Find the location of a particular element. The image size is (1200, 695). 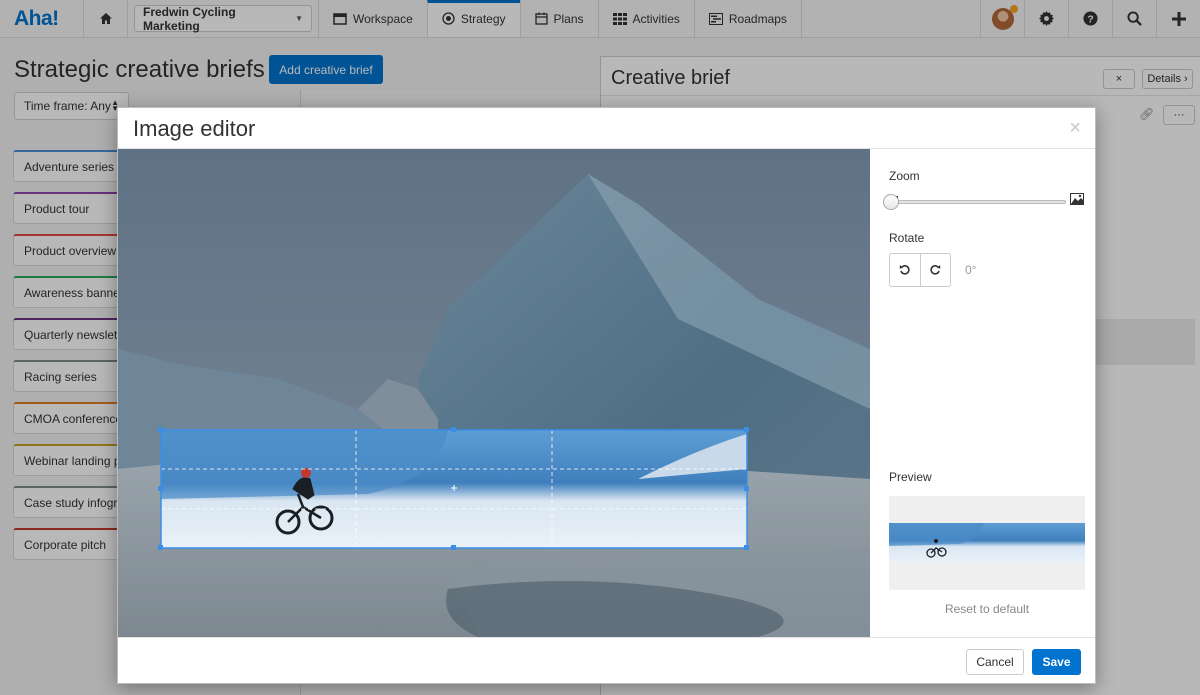

image-large-icon is located at coordinates (1077, 199).